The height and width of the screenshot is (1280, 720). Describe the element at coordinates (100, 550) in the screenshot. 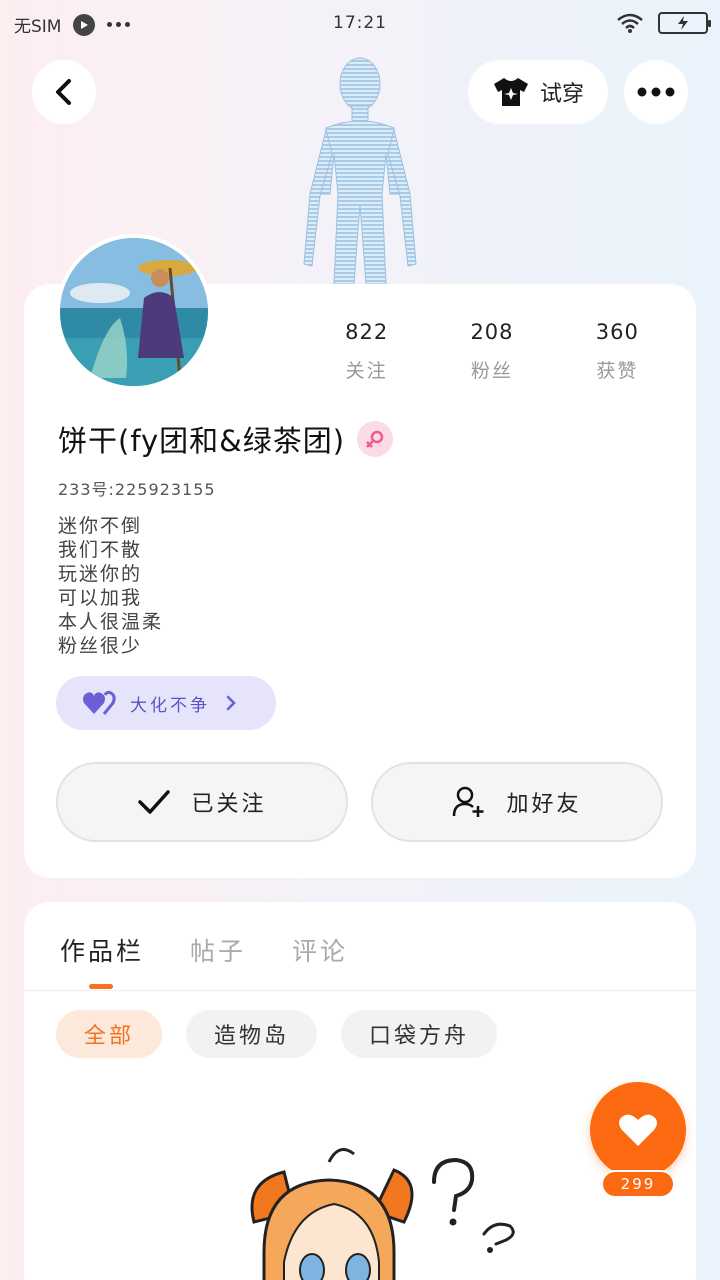

I see `bio-line: 我们不散` at that location.